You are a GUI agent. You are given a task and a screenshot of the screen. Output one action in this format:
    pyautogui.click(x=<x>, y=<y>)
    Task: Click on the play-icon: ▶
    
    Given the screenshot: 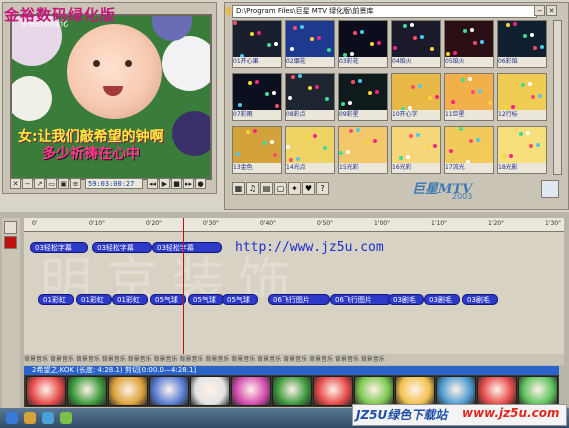 What is the action you would take?
    pyautogui.click(x=164, y=183)
    